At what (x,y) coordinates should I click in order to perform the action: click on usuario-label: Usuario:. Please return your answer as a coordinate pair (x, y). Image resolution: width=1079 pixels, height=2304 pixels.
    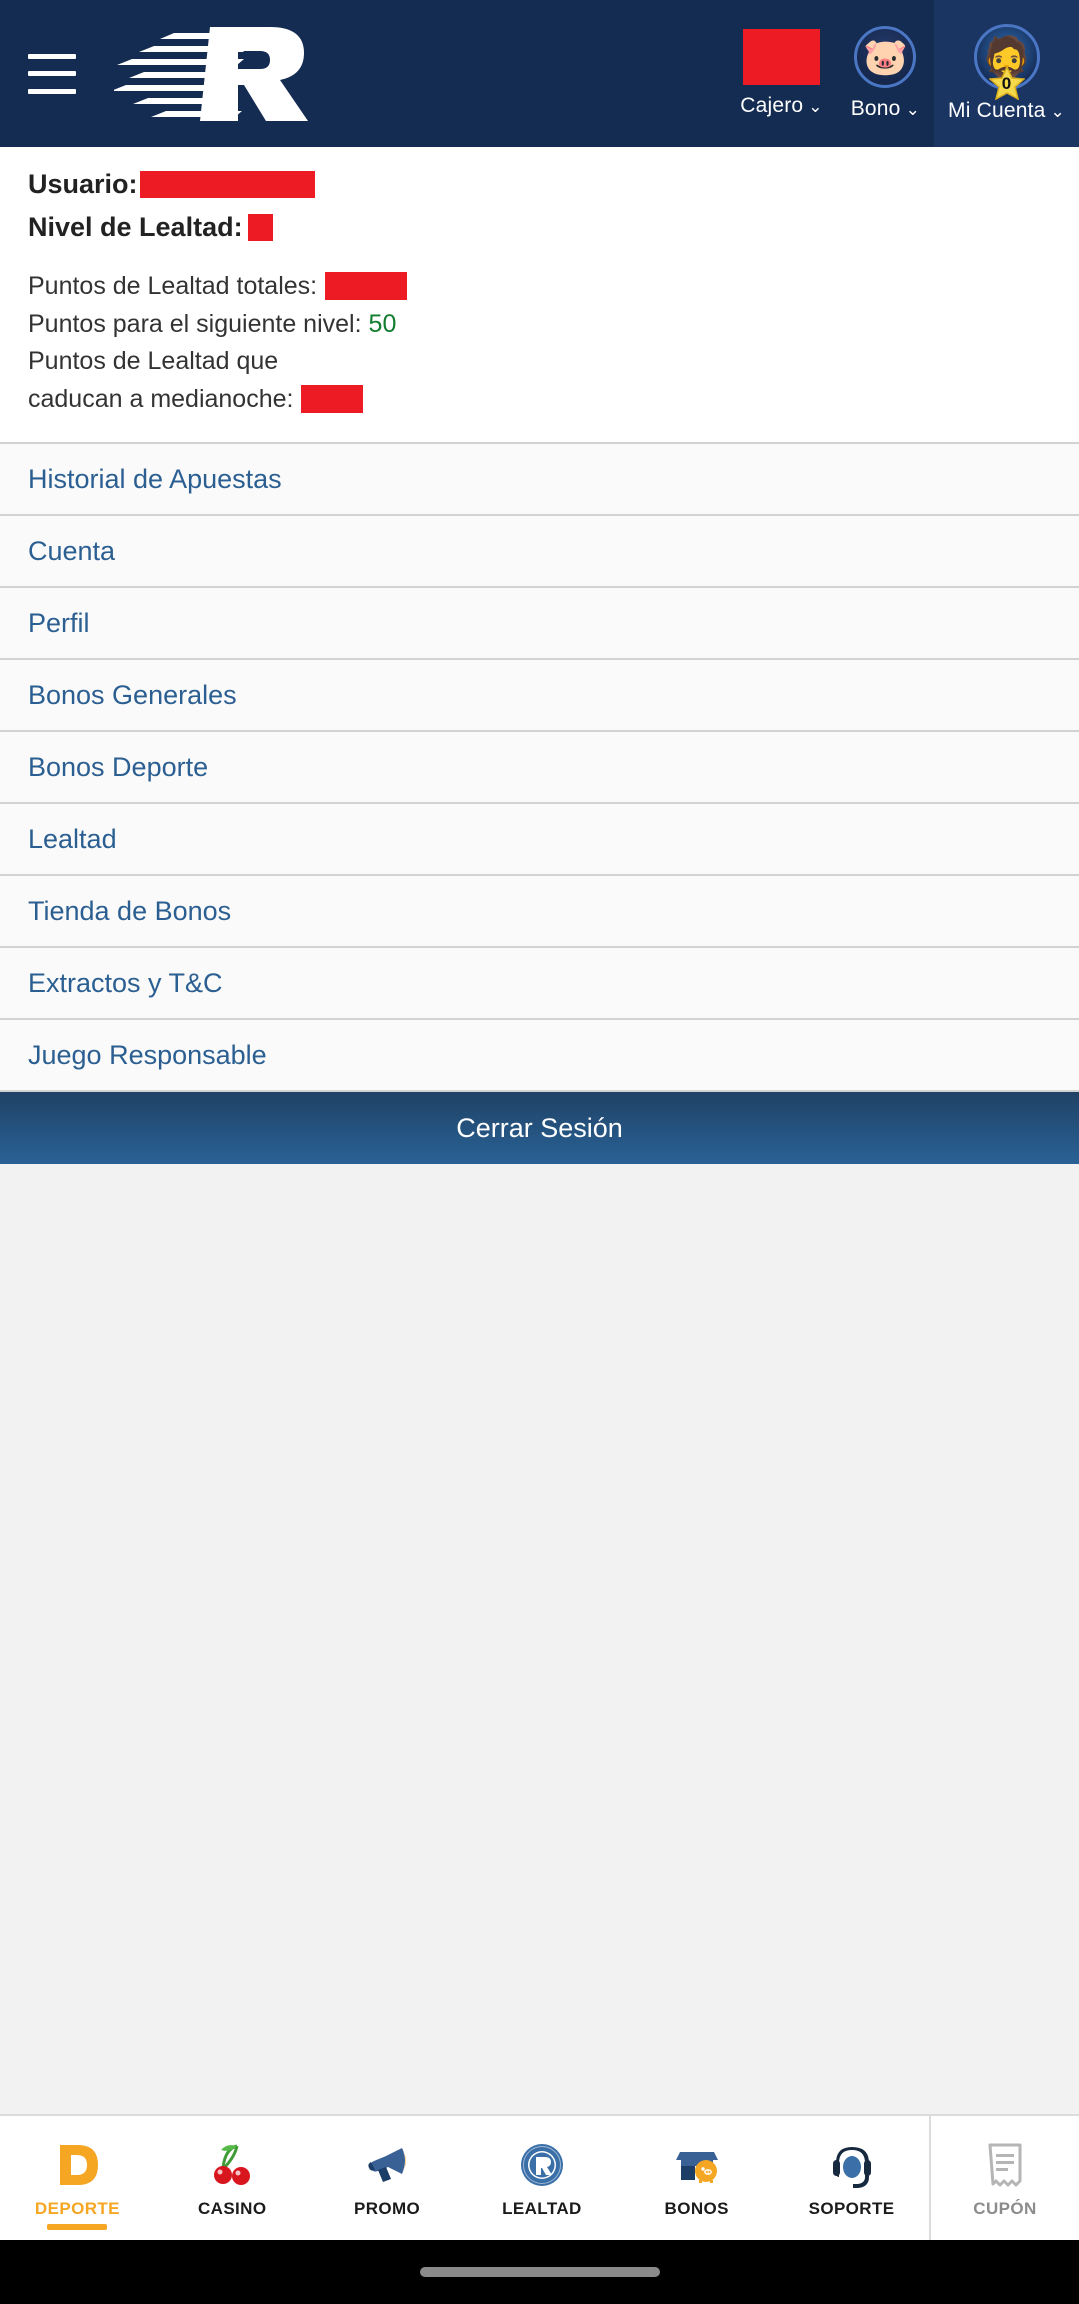
    Looking at the image, I should click on (83, 184).